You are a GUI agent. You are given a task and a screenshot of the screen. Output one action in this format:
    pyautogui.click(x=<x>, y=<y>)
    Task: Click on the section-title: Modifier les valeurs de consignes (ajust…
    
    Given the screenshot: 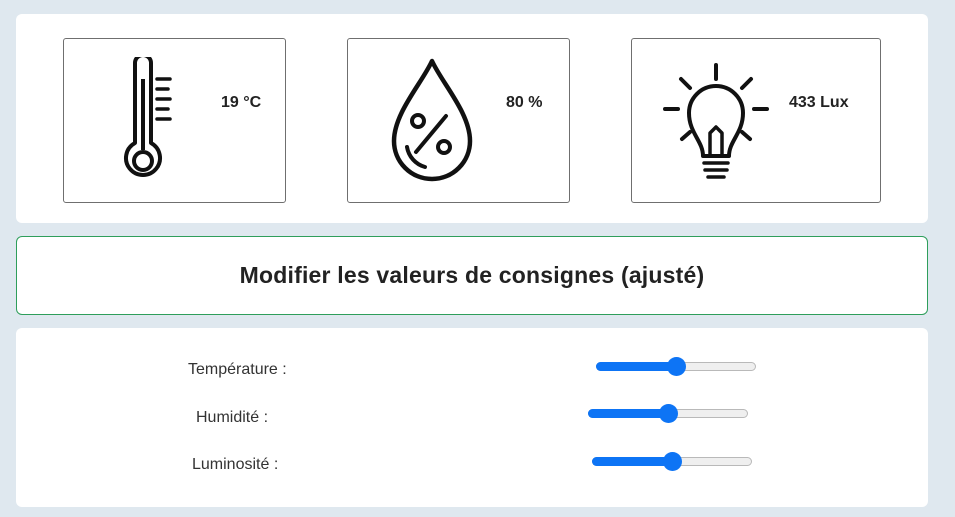 What is the action you would take?
    pyautogui.click(x=472, y=275)
    